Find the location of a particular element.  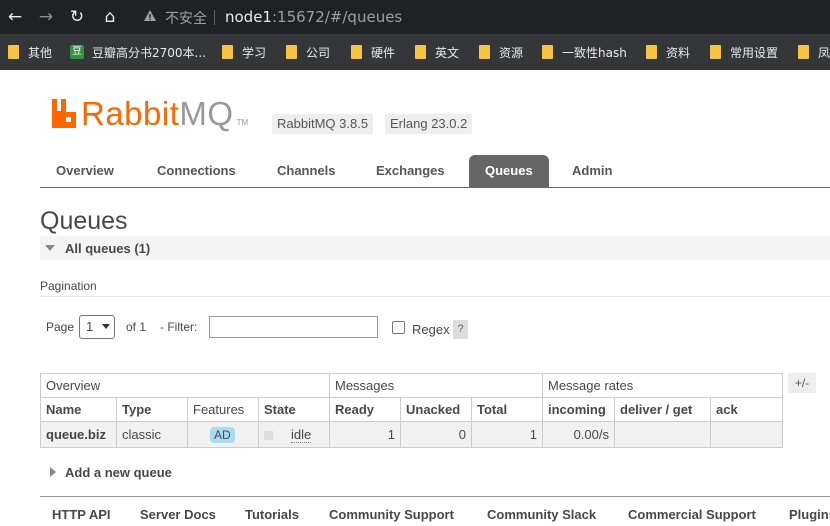

erlang-version: Erlang 23.0.2 is located at coordinates (429, 124).